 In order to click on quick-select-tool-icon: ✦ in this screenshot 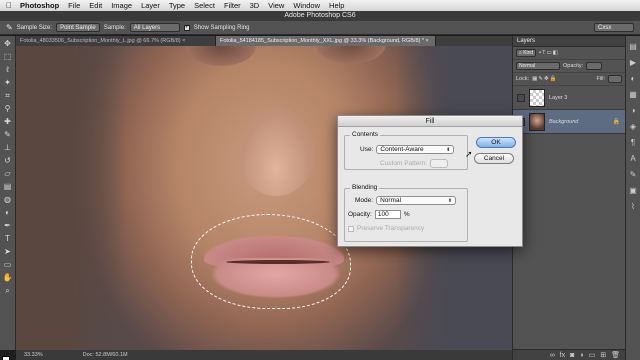, I will do `click(8, 83)`.